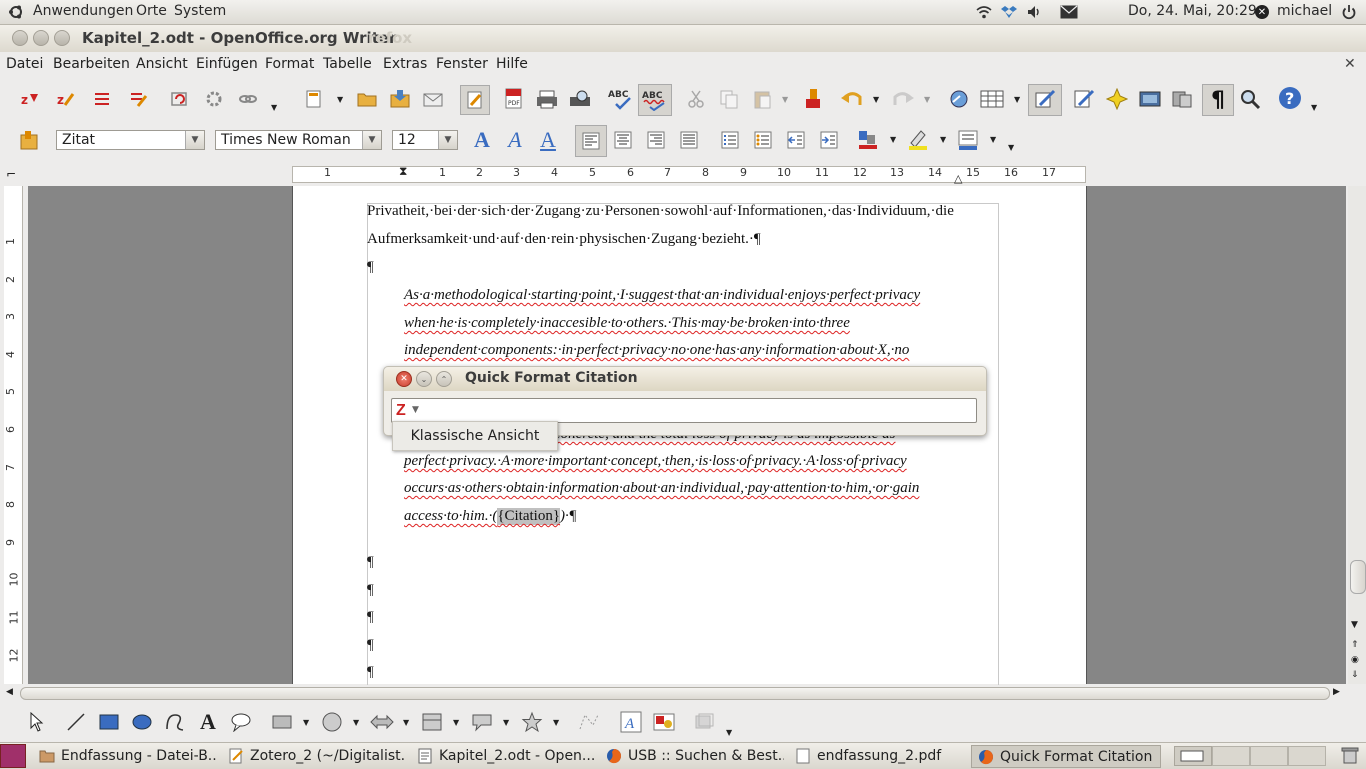 The image size is (1366, 769). What do you see at coordinates (529, 516) in the screenshot?
I see `citation-field: {Citation}` at bounding box center [529, 516].